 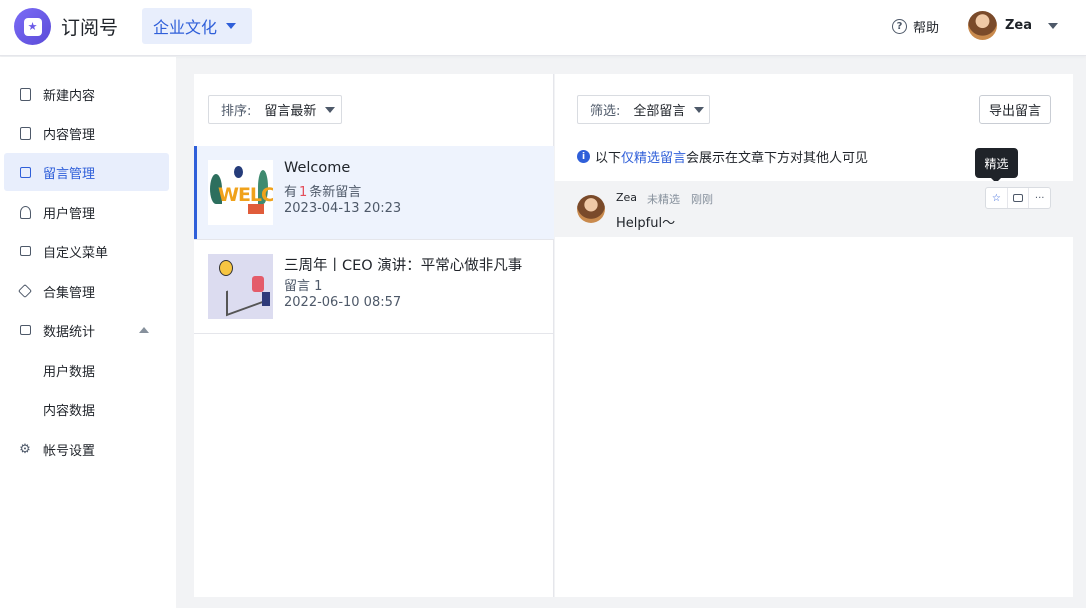 I want to click on comment-actions: ☆ ···, so click(x=1018, y=198).